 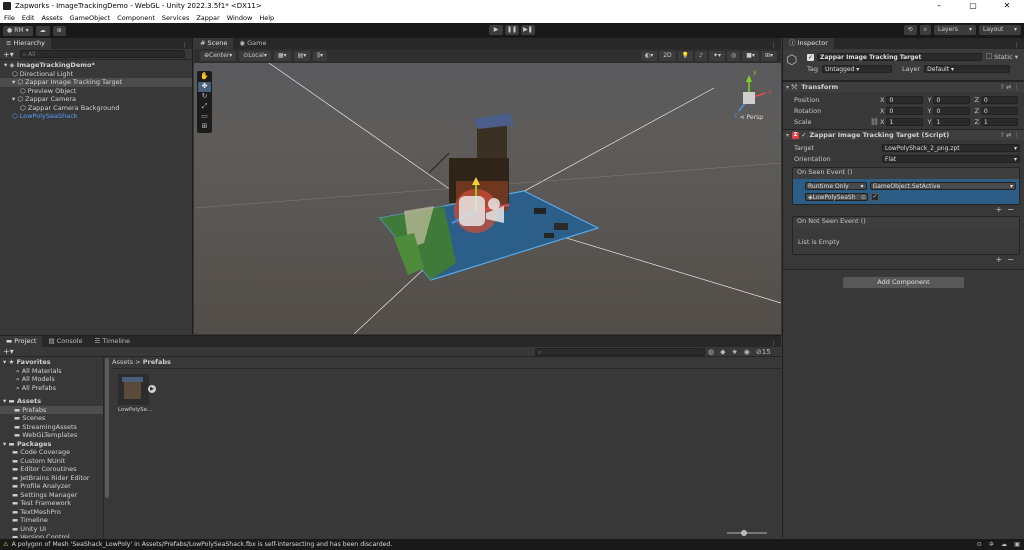 What do you see at coordinates (28, 18) in the screenshot?
I see `menu-edit: Edit` at bounding box center [28, 18].